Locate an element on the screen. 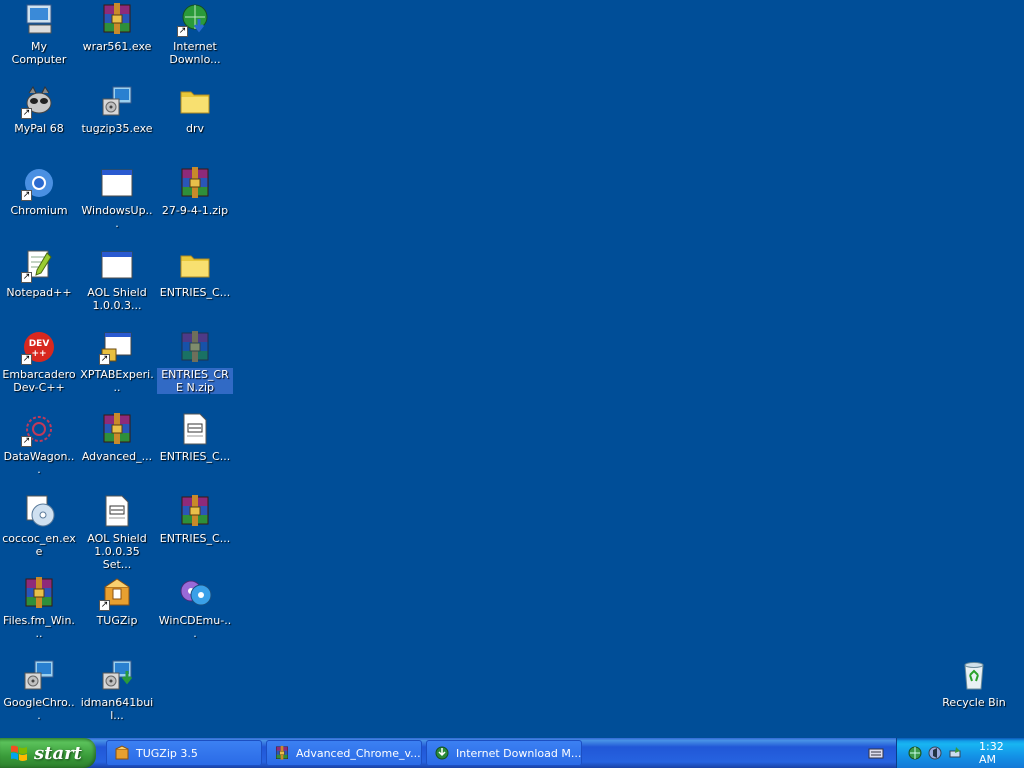 This screenshot has height=768, width=1024. desktop-icon: 27-9-4-1.zip is located at coordinates (195, 202).